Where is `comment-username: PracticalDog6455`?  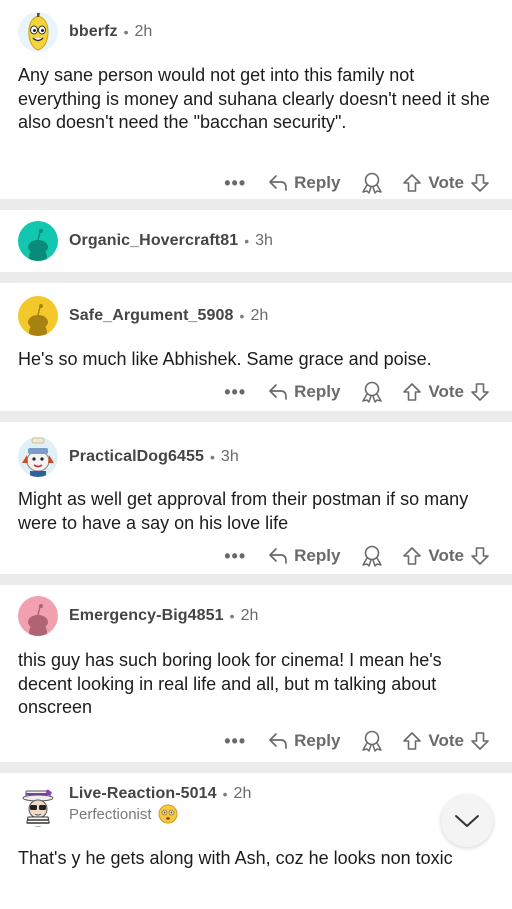 comment-username: PracticalDog6455 is located at coordinates (136, 457).